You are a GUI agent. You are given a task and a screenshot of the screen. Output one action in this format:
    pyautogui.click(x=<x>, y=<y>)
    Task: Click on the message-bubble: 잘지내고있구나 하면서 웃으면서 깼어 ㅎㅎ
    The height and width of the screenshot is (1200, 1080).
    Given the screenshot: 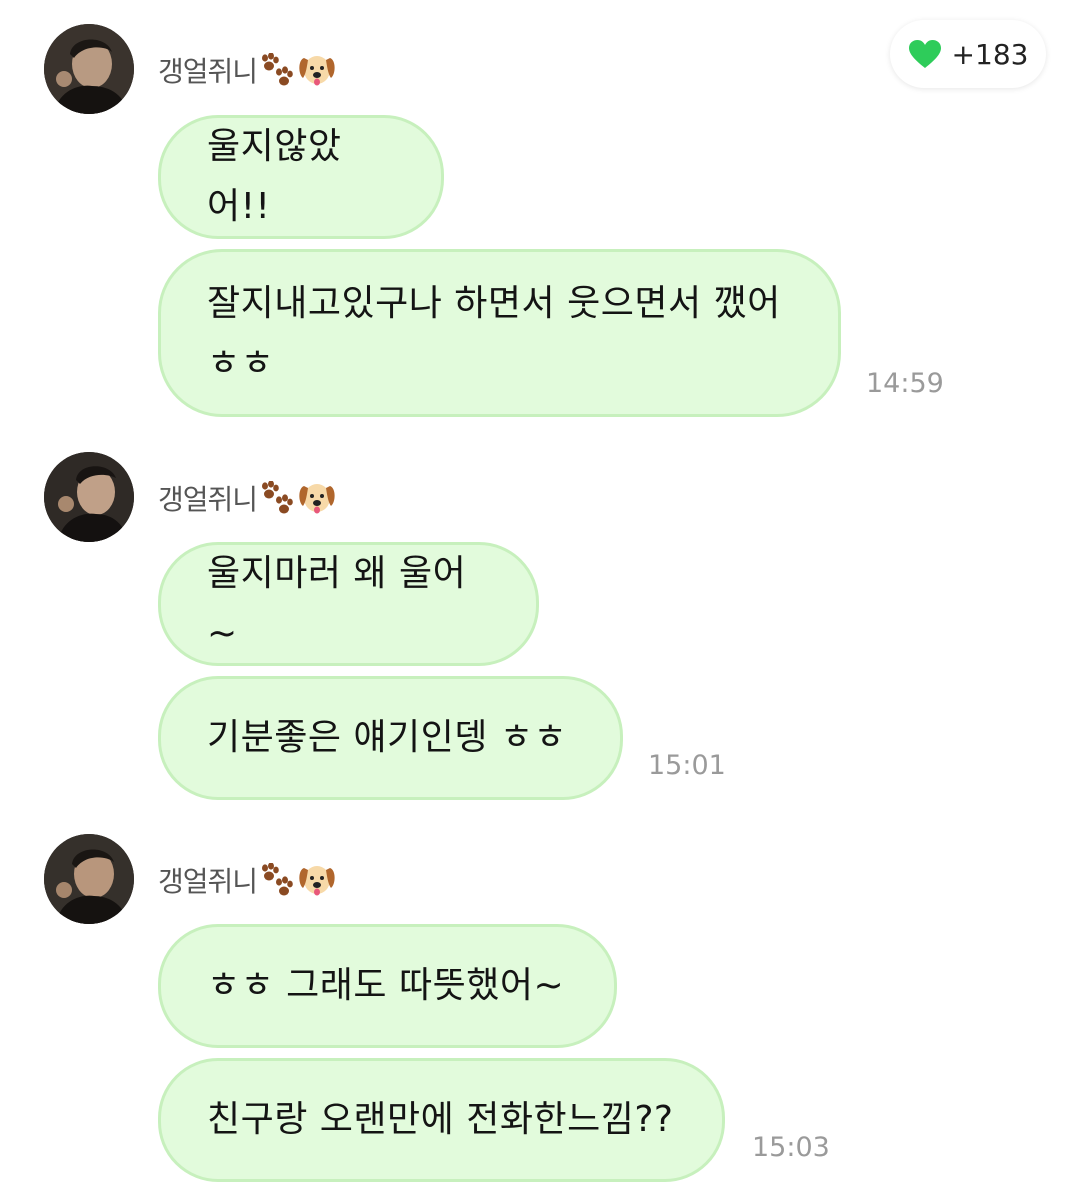 What is the action you would take?
    pyautogui.click(x=499, y=333)
    